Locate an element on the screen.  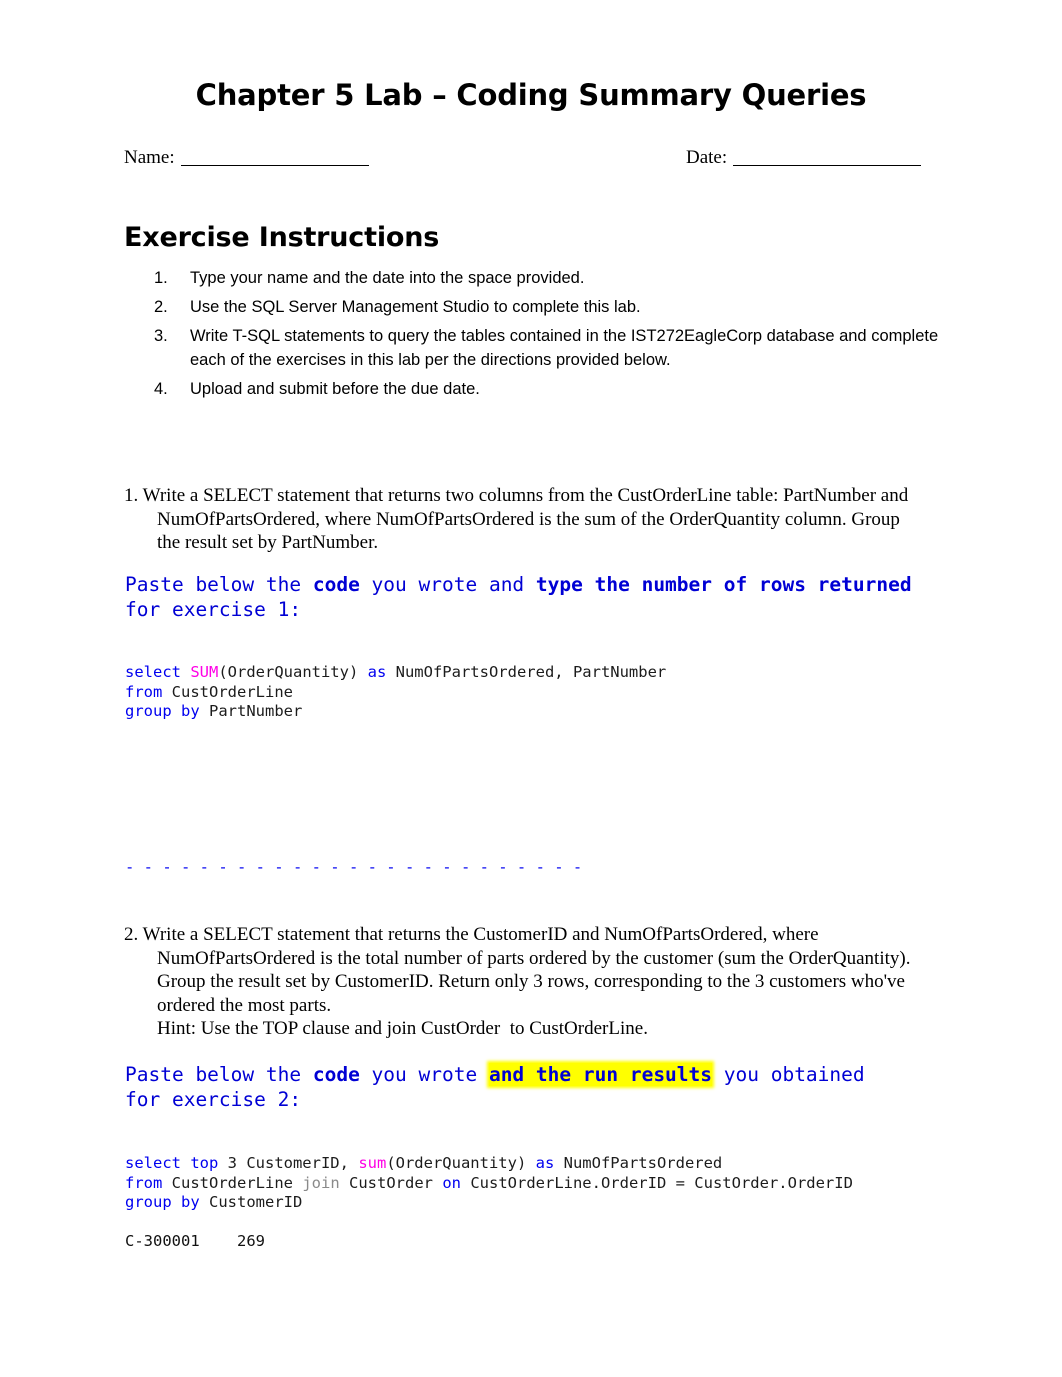
code2-identifier-1: 3 CustomerID, is located at coordinates (293, 1163).